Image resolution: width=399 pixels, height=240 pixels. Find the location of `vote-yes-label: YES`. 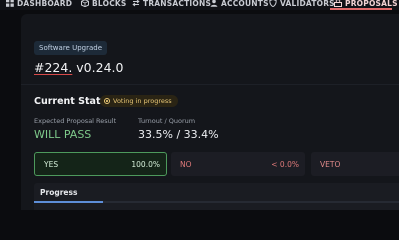

vote-yes-label: YES is located at coordinates (51, 164).